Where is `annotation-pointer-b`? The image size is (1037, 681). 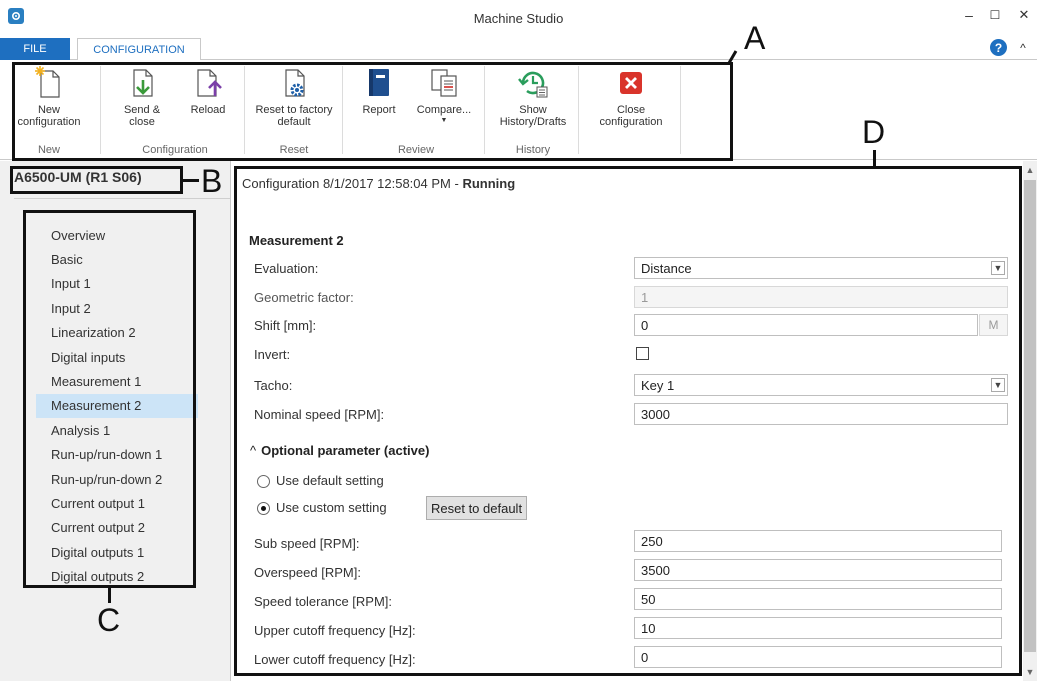
annotation-pointer-b is located at coordinates (191, 180).